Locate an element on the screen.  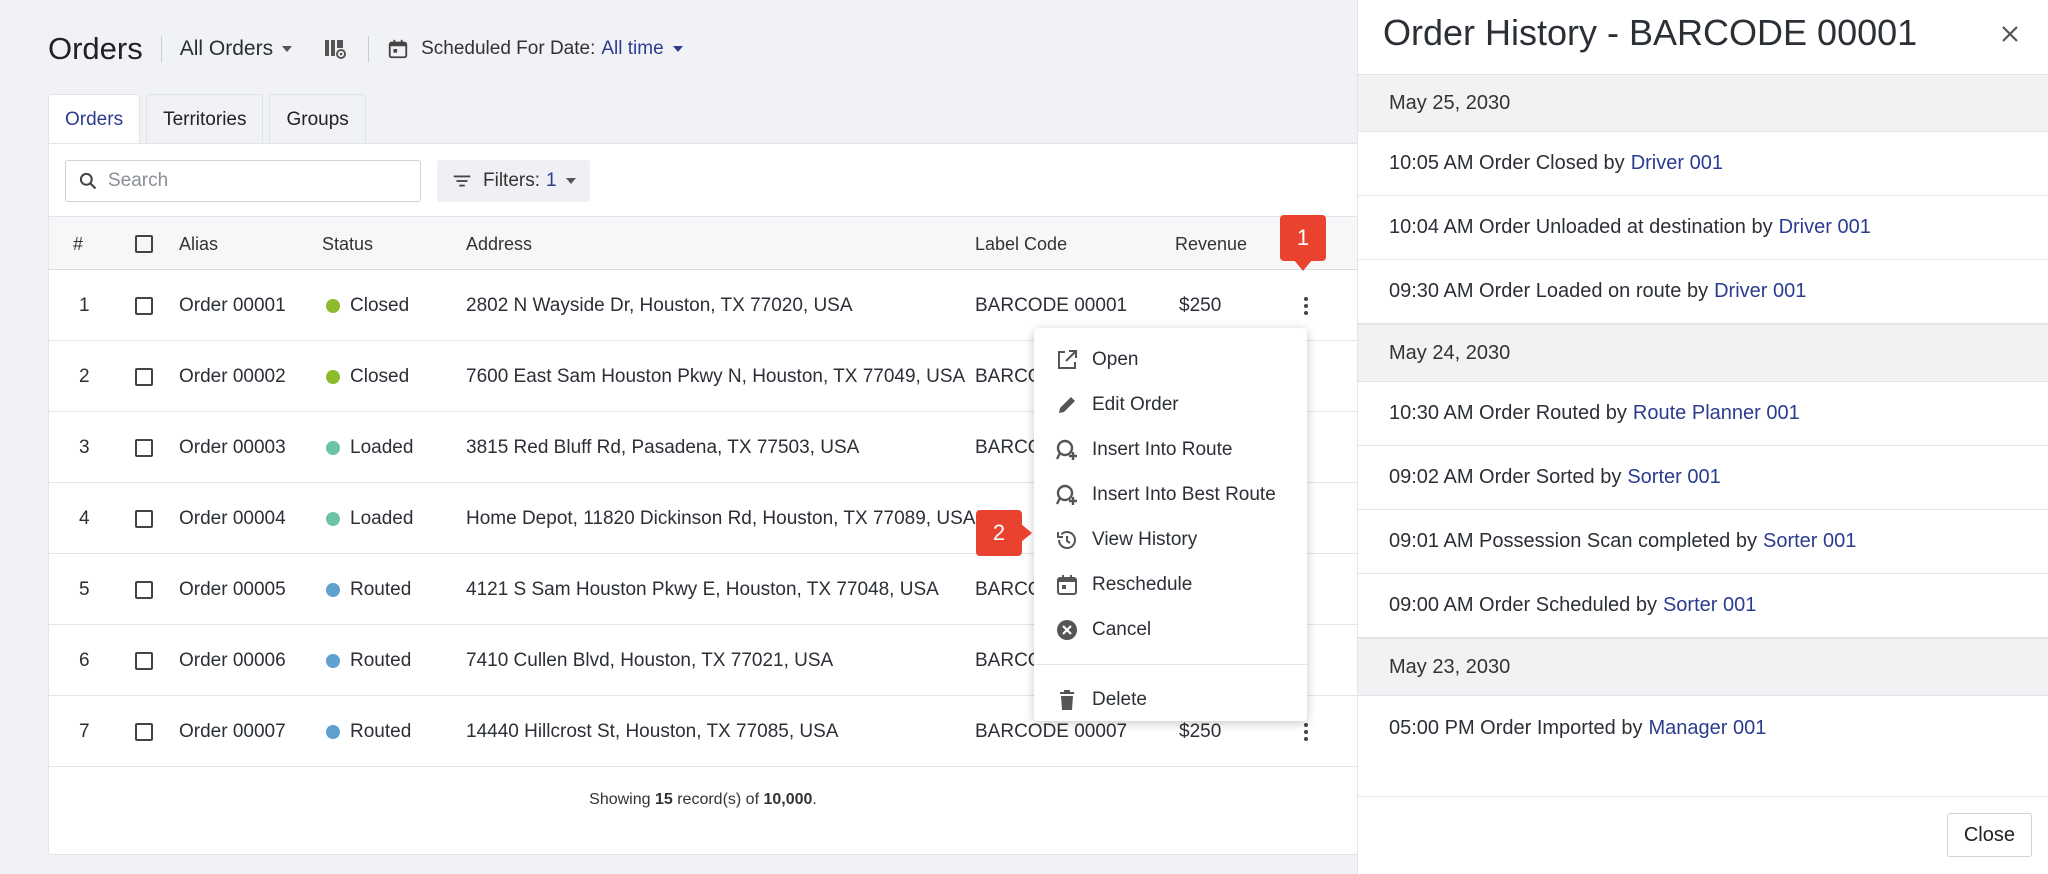
order-alias: Order 00005 is located at coordinates (232, 589).